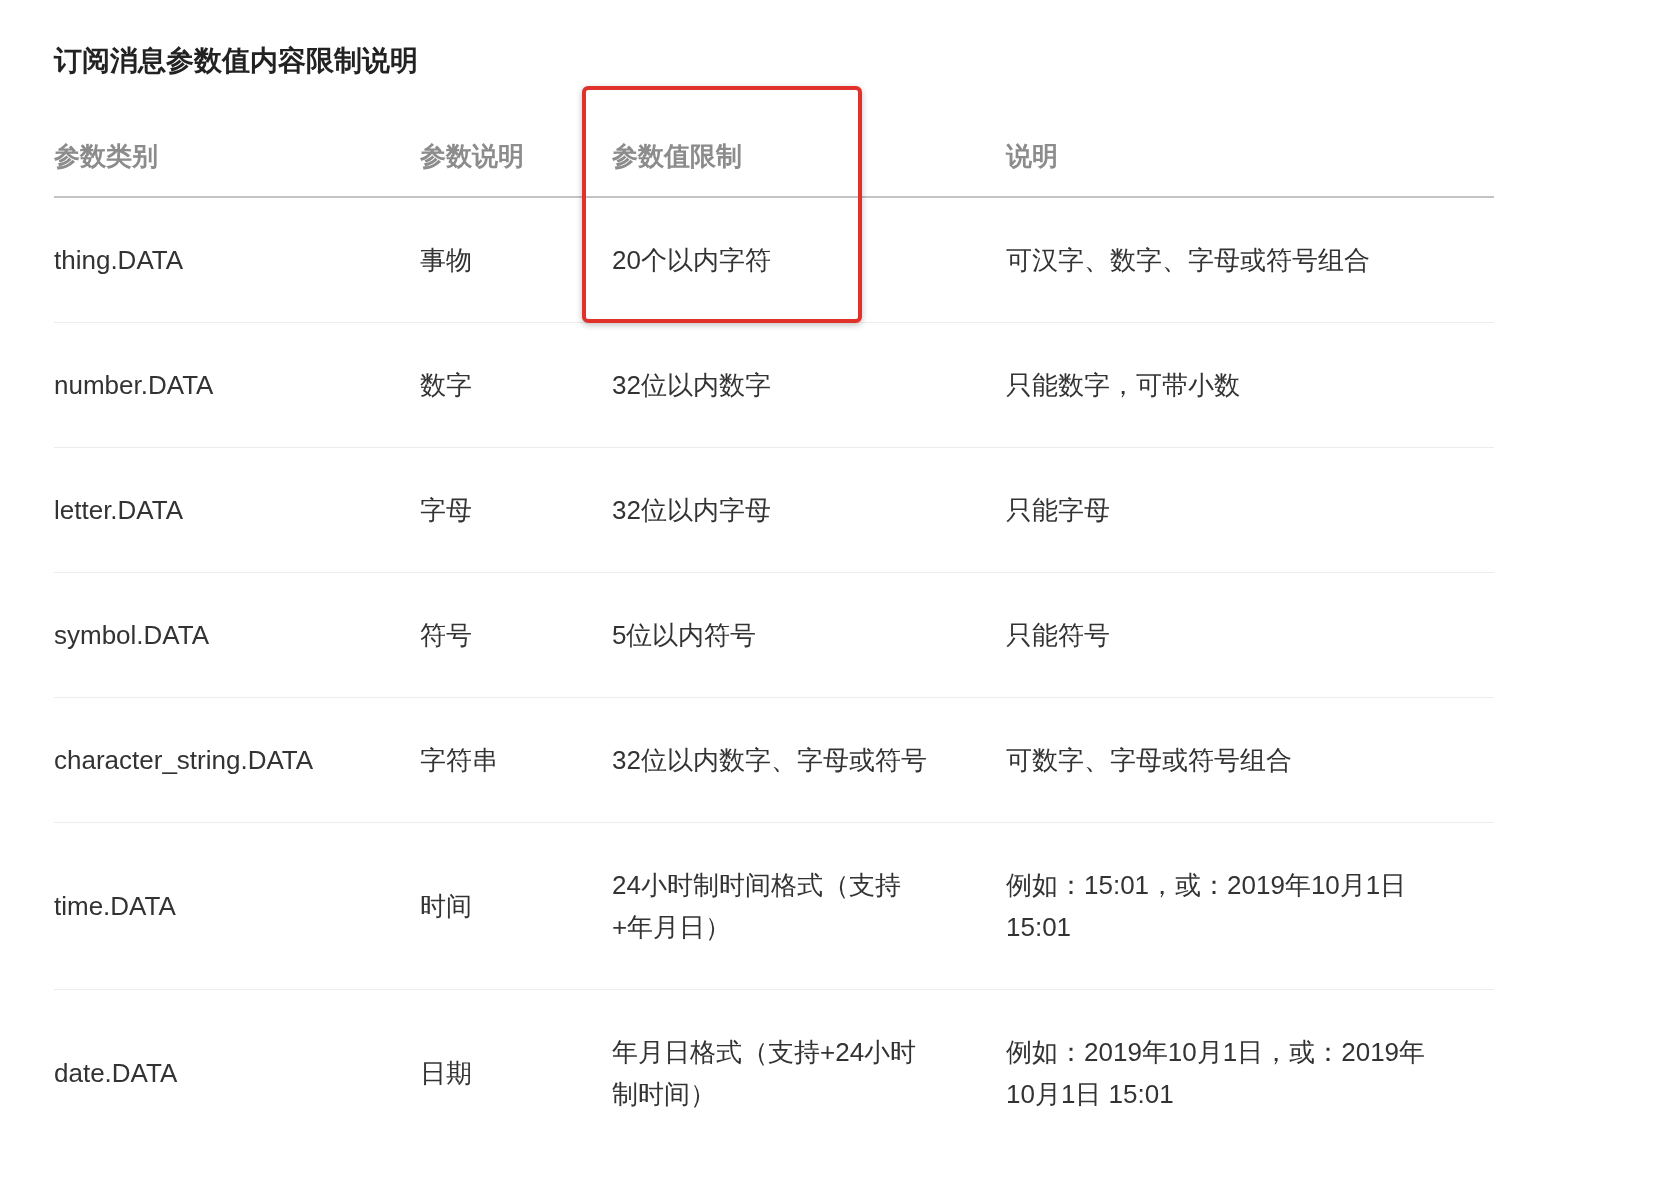  Describe the element at coordinates (757, 906) in the screenshot. I see `table-cell-text: 24小时制时间格式（支持+年月日）` at that location.